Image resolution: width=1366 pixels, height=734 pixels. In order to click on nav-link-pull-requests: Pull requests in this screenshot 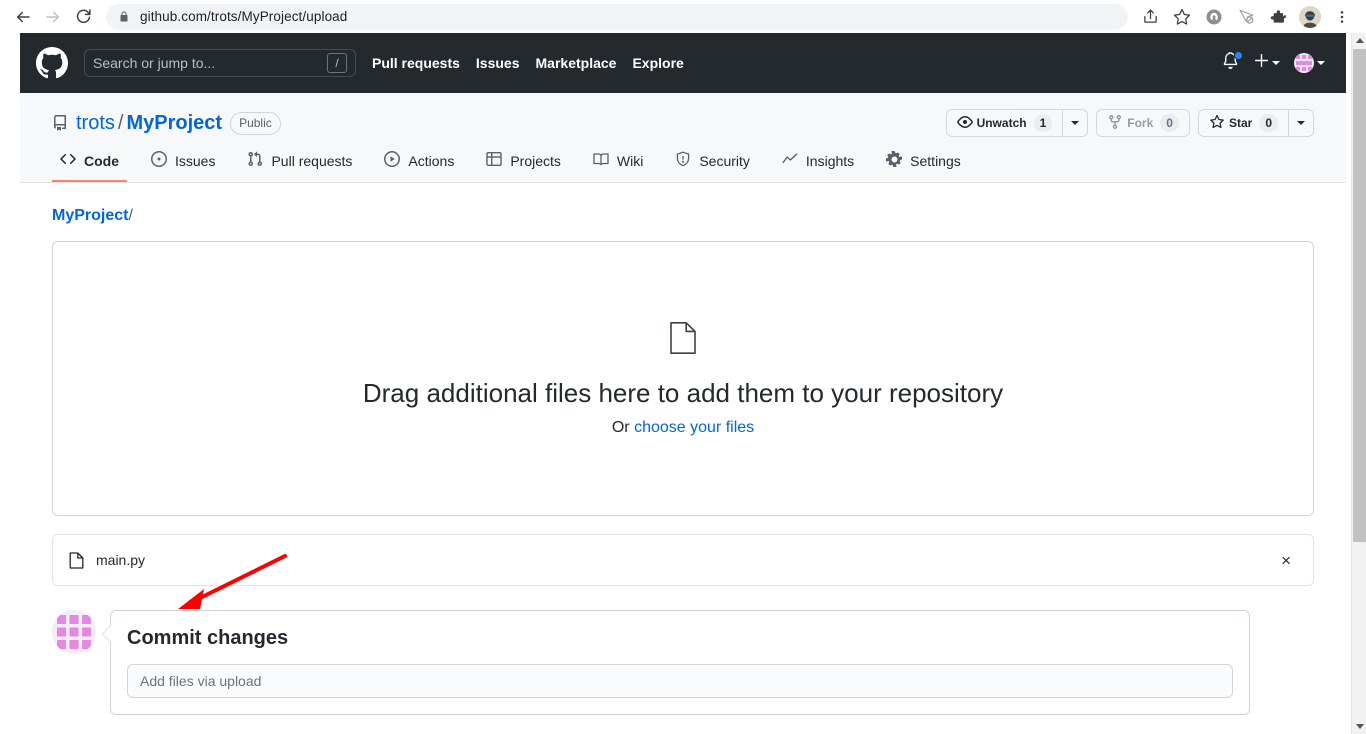, I will do `click(416, 63)`.